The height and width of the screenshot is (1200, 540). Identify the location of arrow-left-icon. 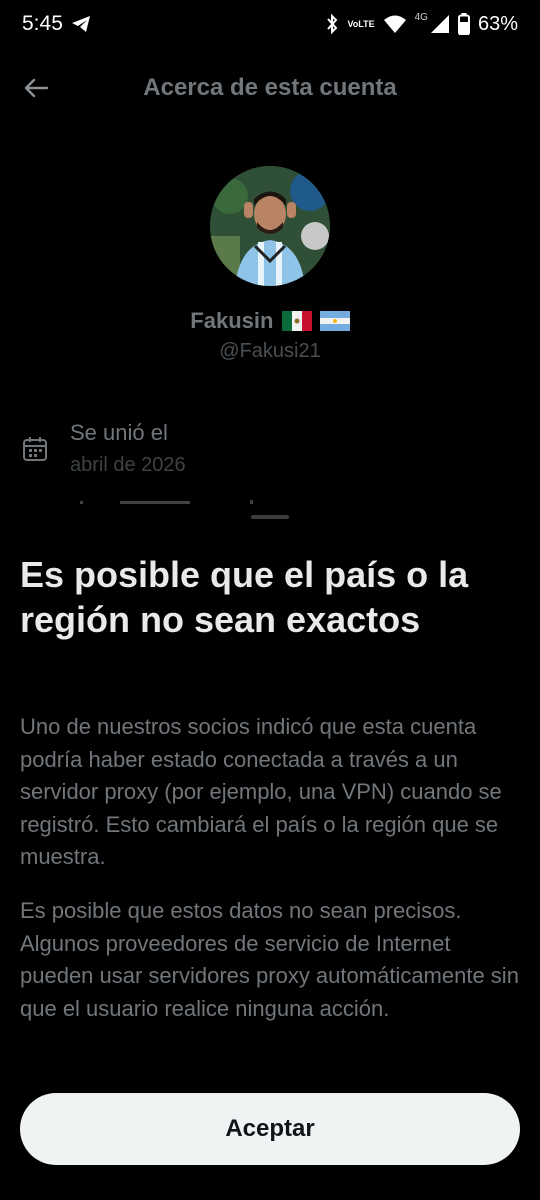
(36, 88).